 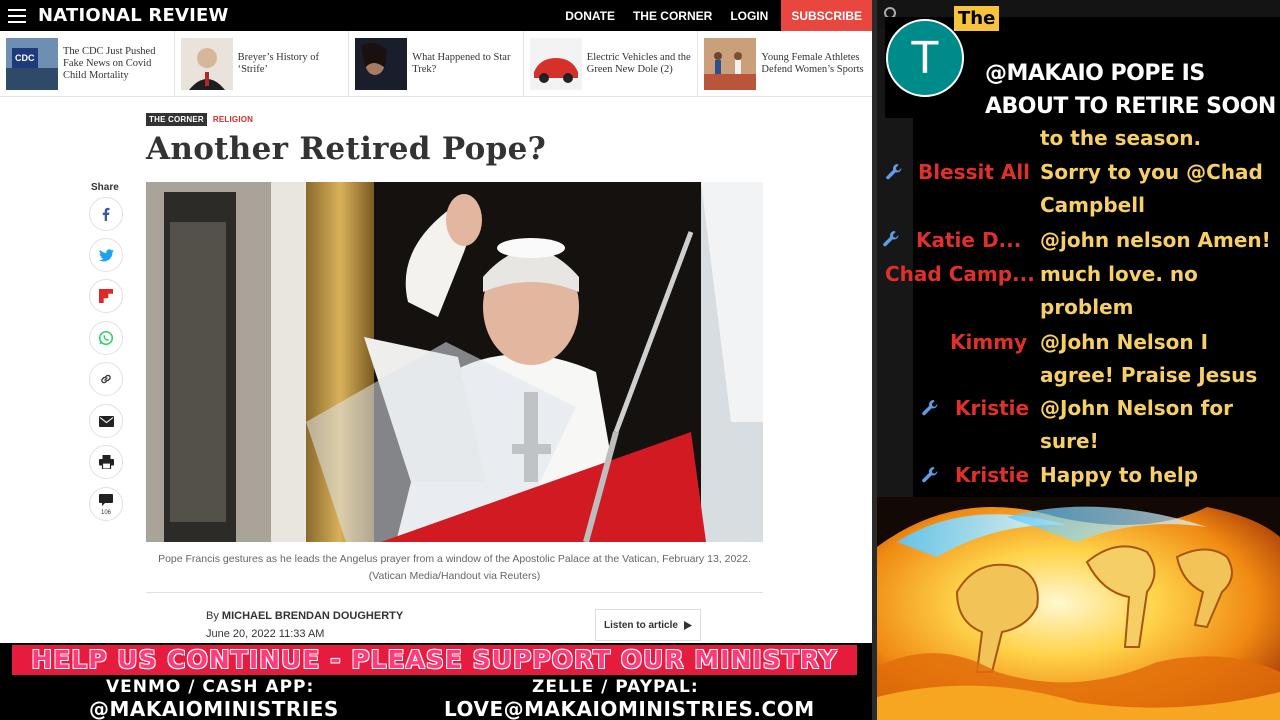 I want to click on chat-message-text: Sorry to you @Chad Campbell, so click(x=1151, y=188).